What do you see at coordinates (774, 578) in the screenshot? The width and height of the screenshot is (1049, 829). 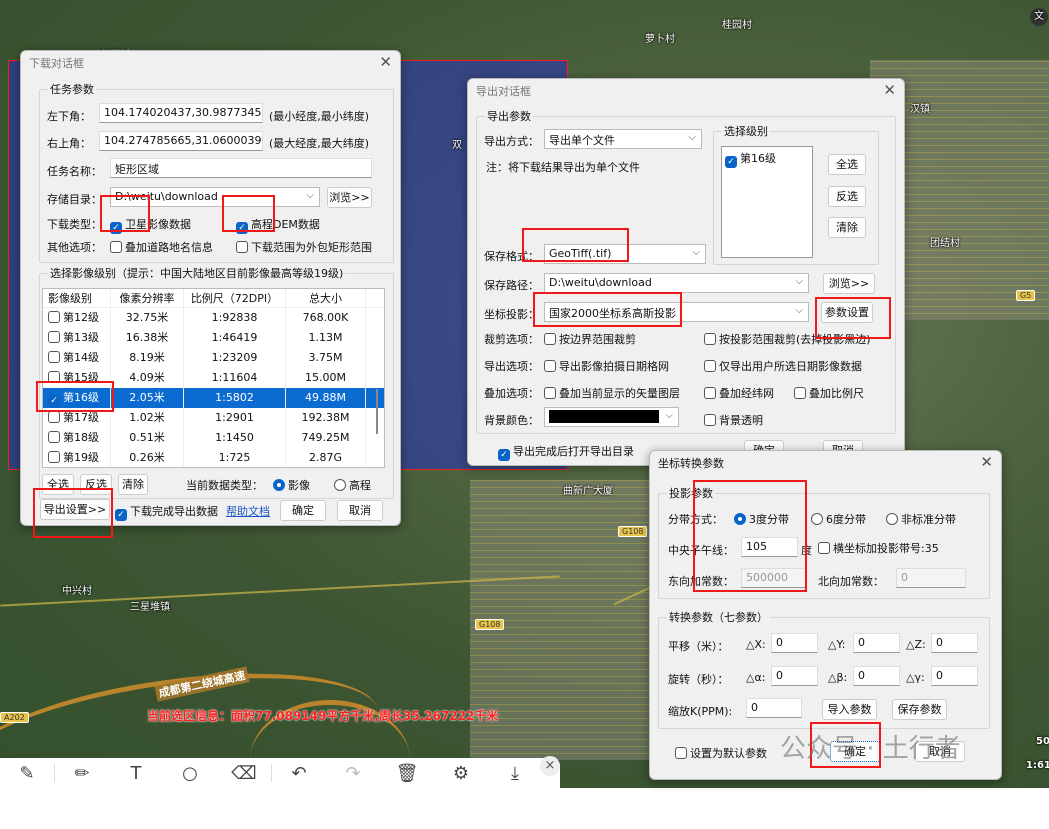 I see `false-easting-input: 500000` at bounding box center [774, 578].